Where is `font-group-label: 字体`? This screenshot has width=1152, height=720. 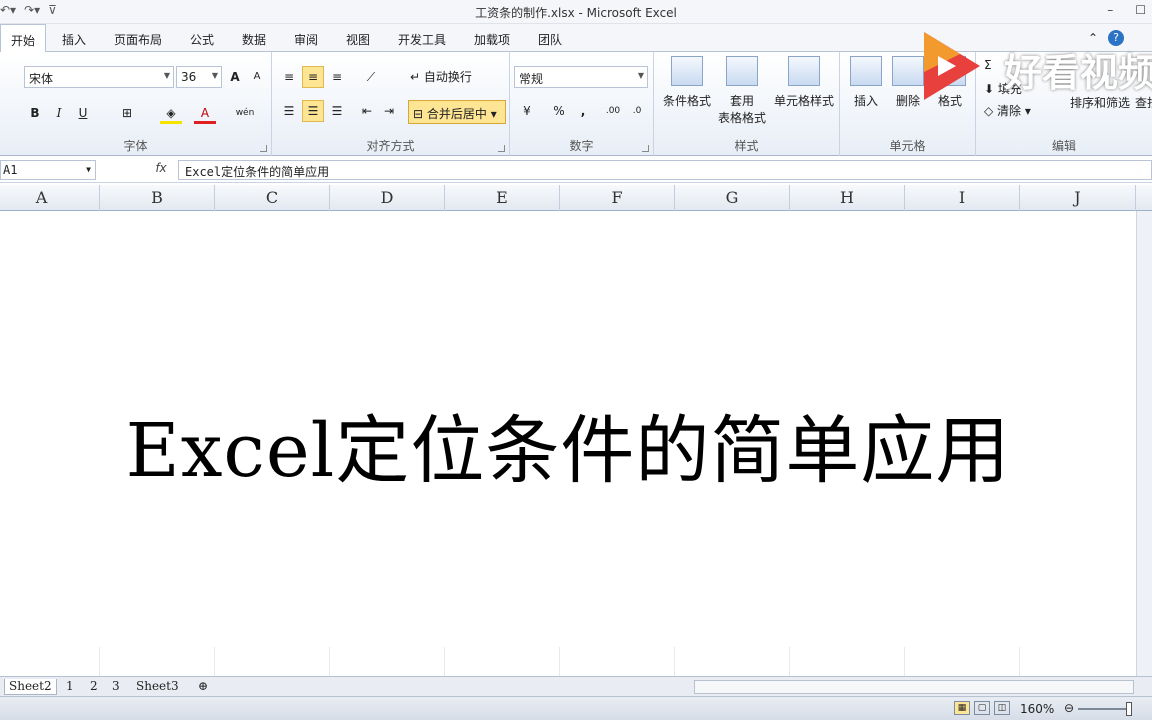 font-group-label: 字体 is located at coordinates (135, 146).